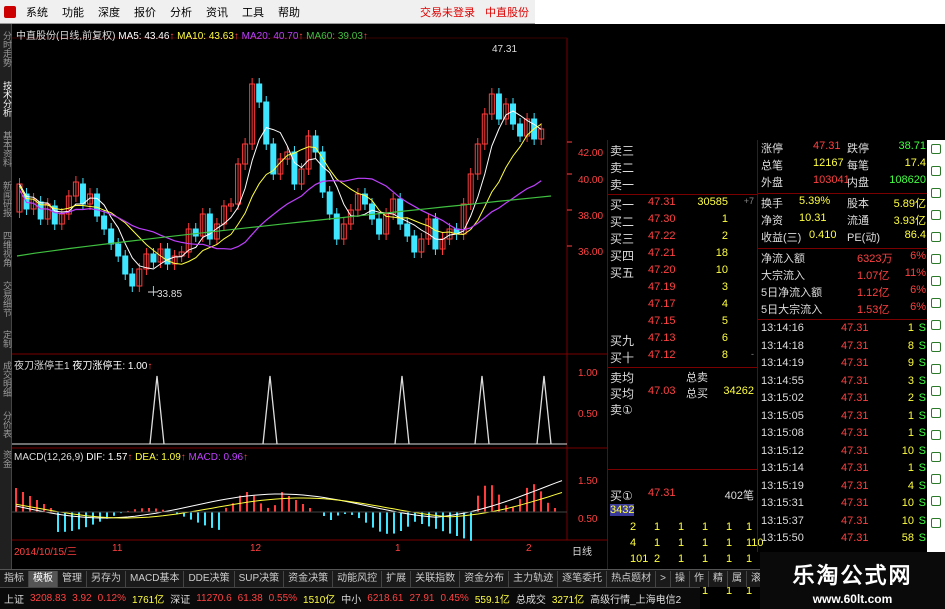 The height and width of the screenshot is (609, 945). Describe the element at coordinates (683, 289) in the screenshot. I see `buy-level-row: 47.19 3` at that location.